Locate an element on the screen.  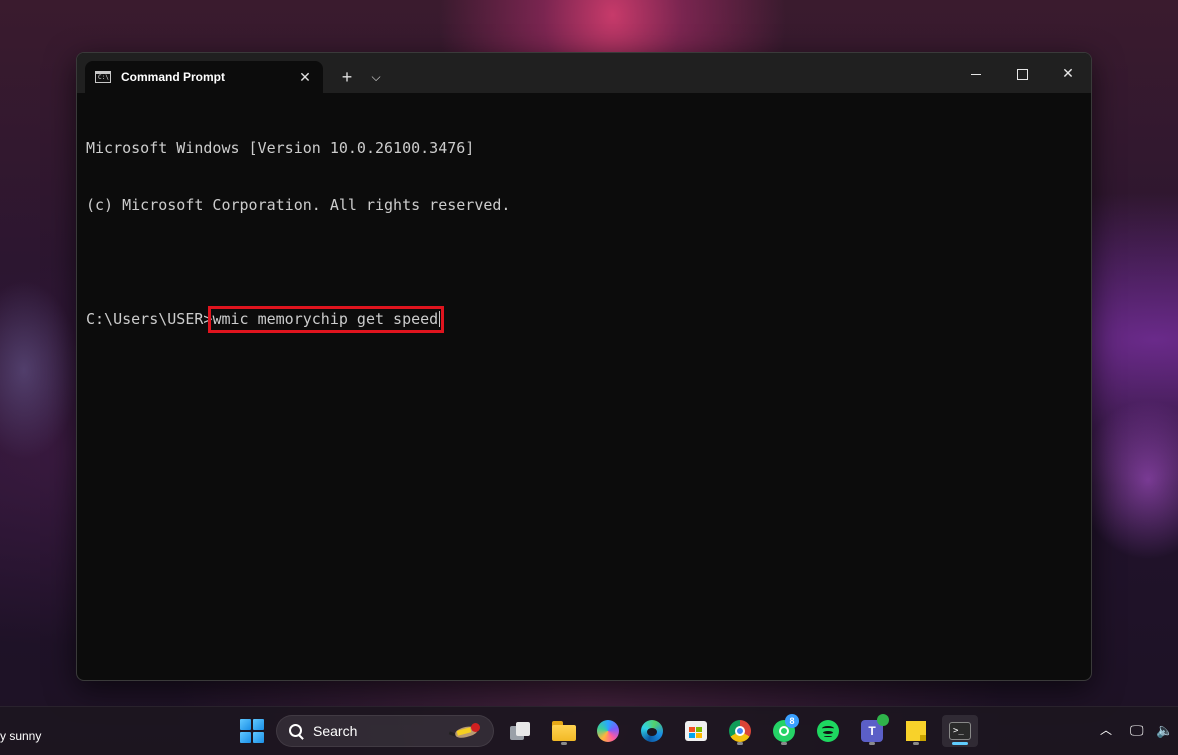
title-bar: C:\ Command Prompt ✕ + ⌵ ✕ is located at coordinates (584, 73).